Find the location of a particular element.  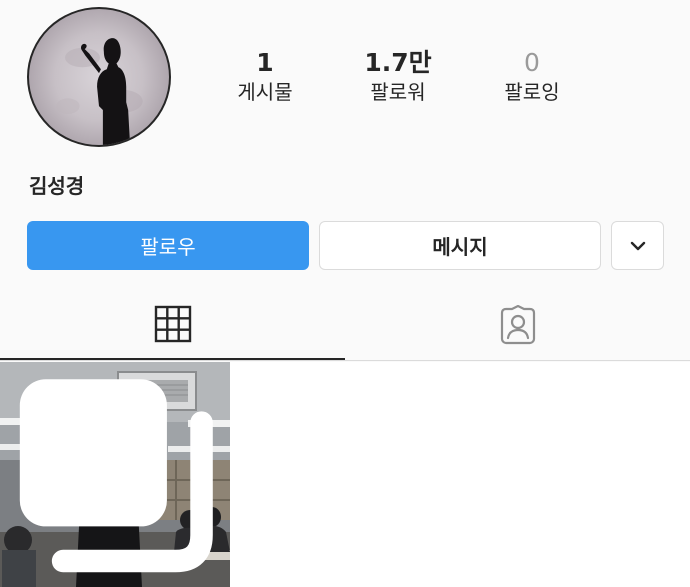

stat-following: 0 팔로잉 is located at coordinates (532, 77).